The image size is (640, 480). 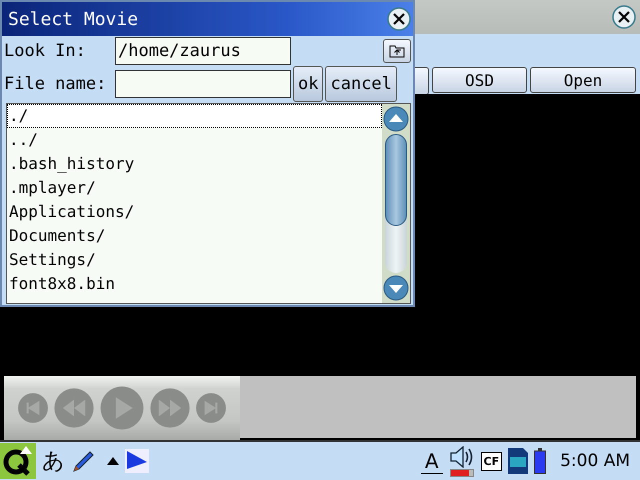 What do you see at coordinates (18, 461) in the screenshot?
I see `launcher-icon` at bounding box center [18, 461].